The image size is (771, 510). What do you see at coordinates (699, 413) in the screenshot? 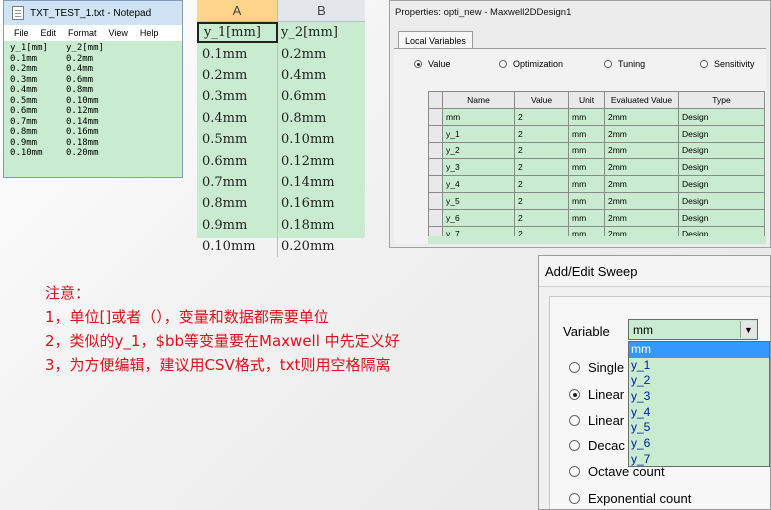
I see `dropdown-option: y_4` at bounding box center [699, 413].